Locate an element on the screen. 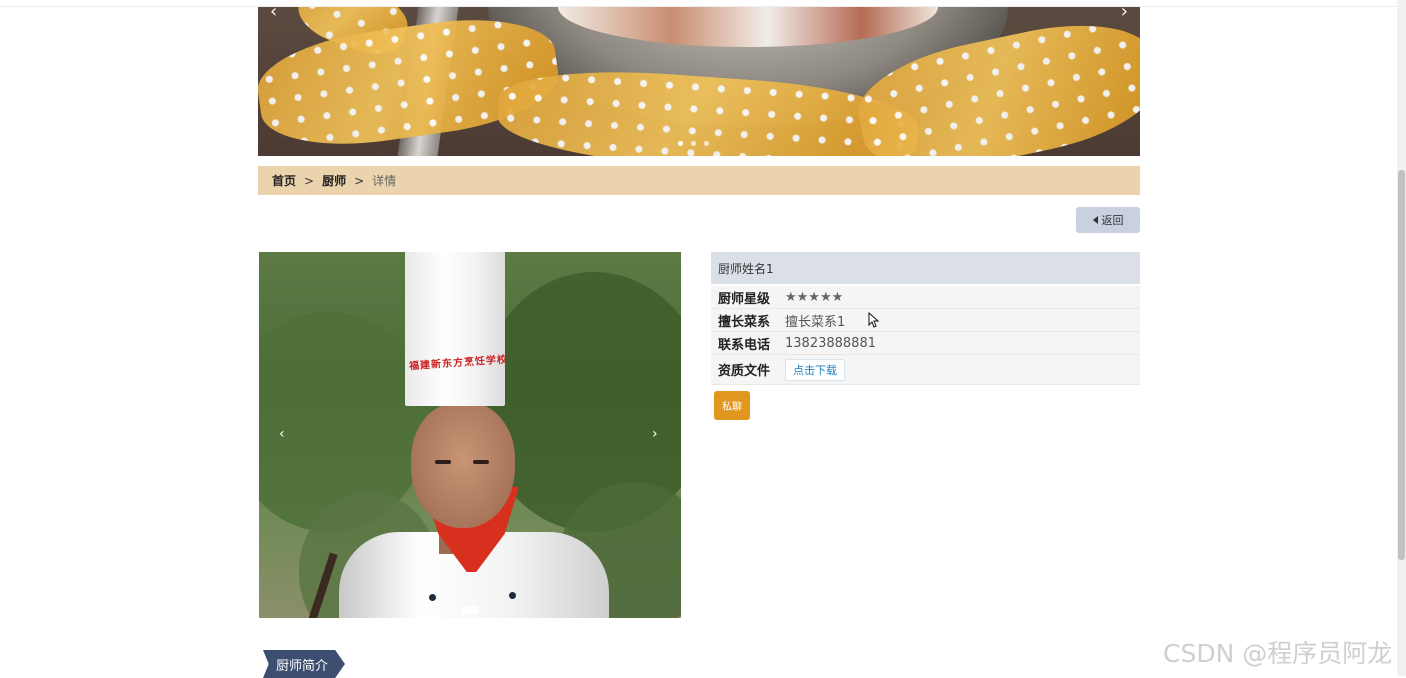 The height and width of the screenshot is (678, 1406). banner-pagination is located at coordinates (693, 143).